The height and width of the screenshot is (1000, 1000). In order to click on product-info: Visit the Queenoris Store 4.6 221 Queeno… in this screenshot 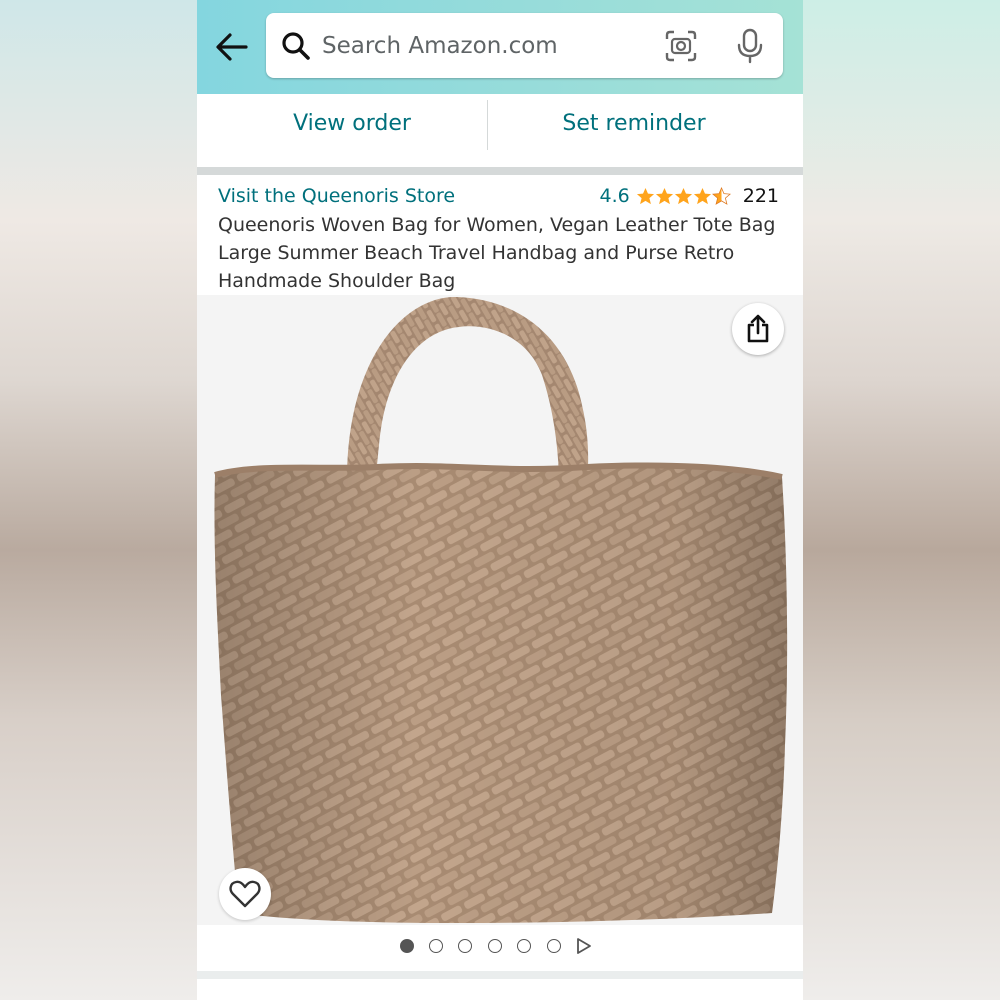, I will do `click(500, 235)`.